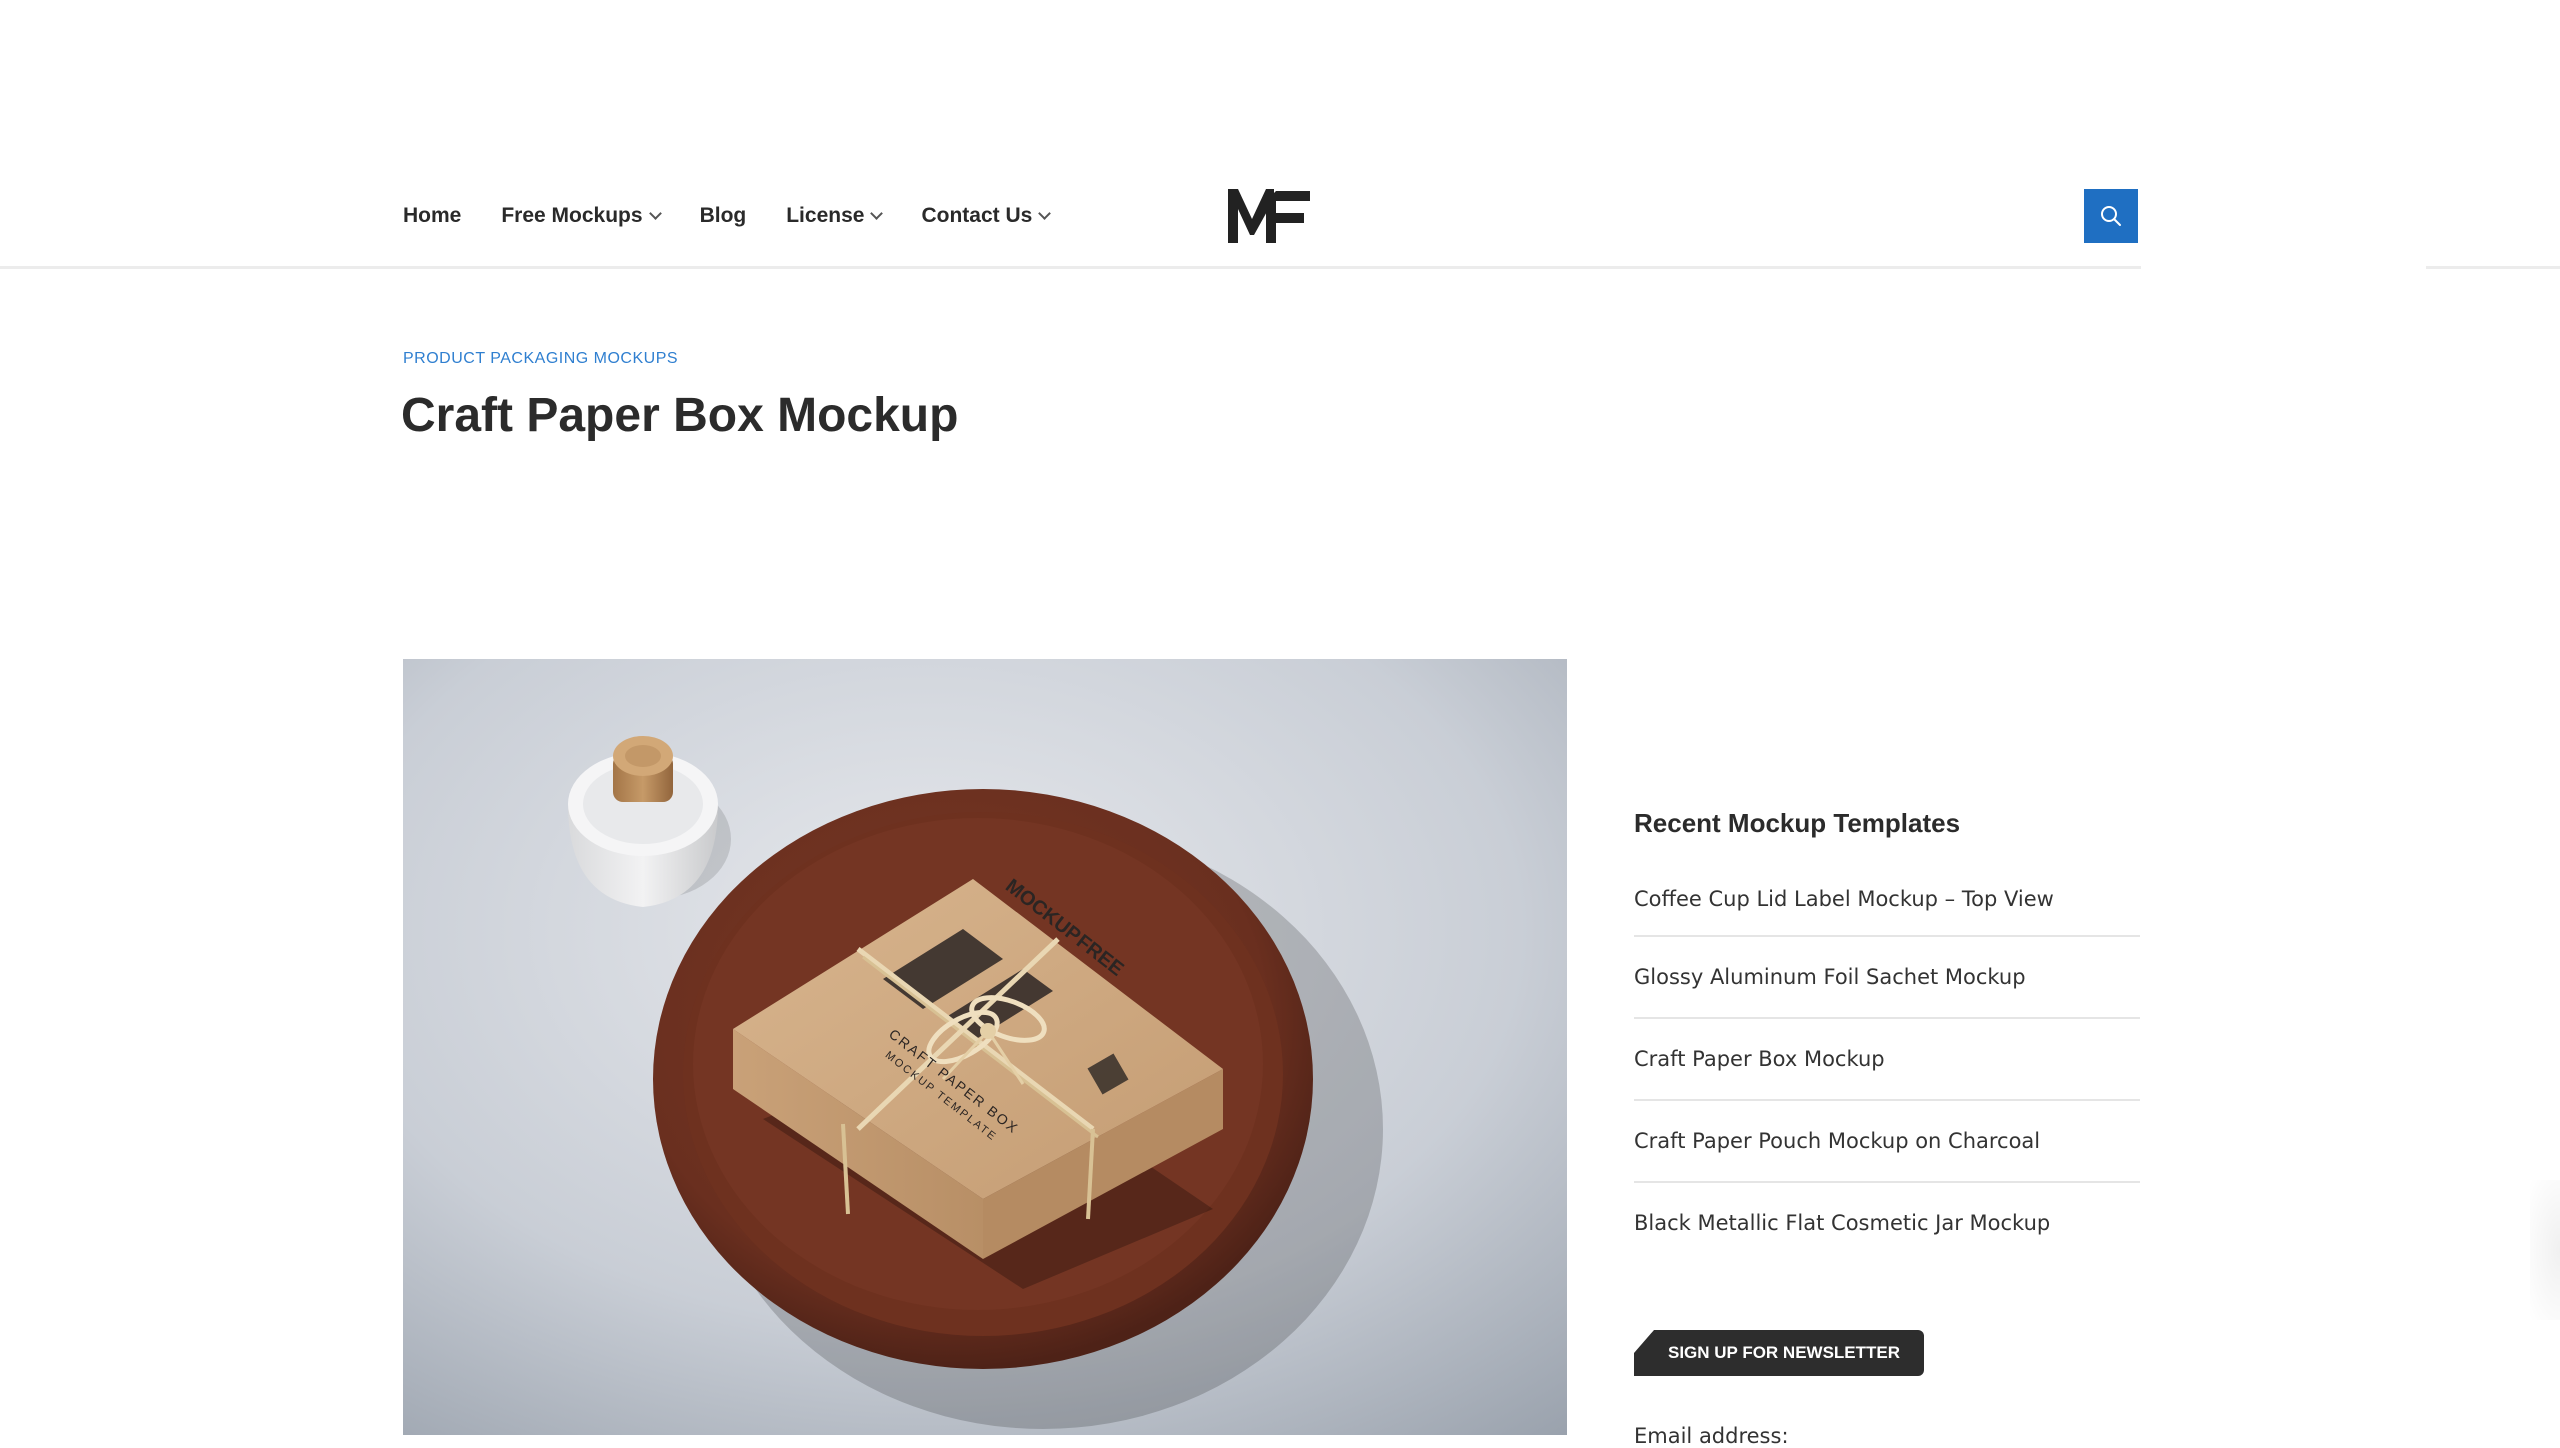 This screenshot has height=1448, width=2560. I want to click on recent-templates-title: Recent Mockup Templates, so click(1797, 823).